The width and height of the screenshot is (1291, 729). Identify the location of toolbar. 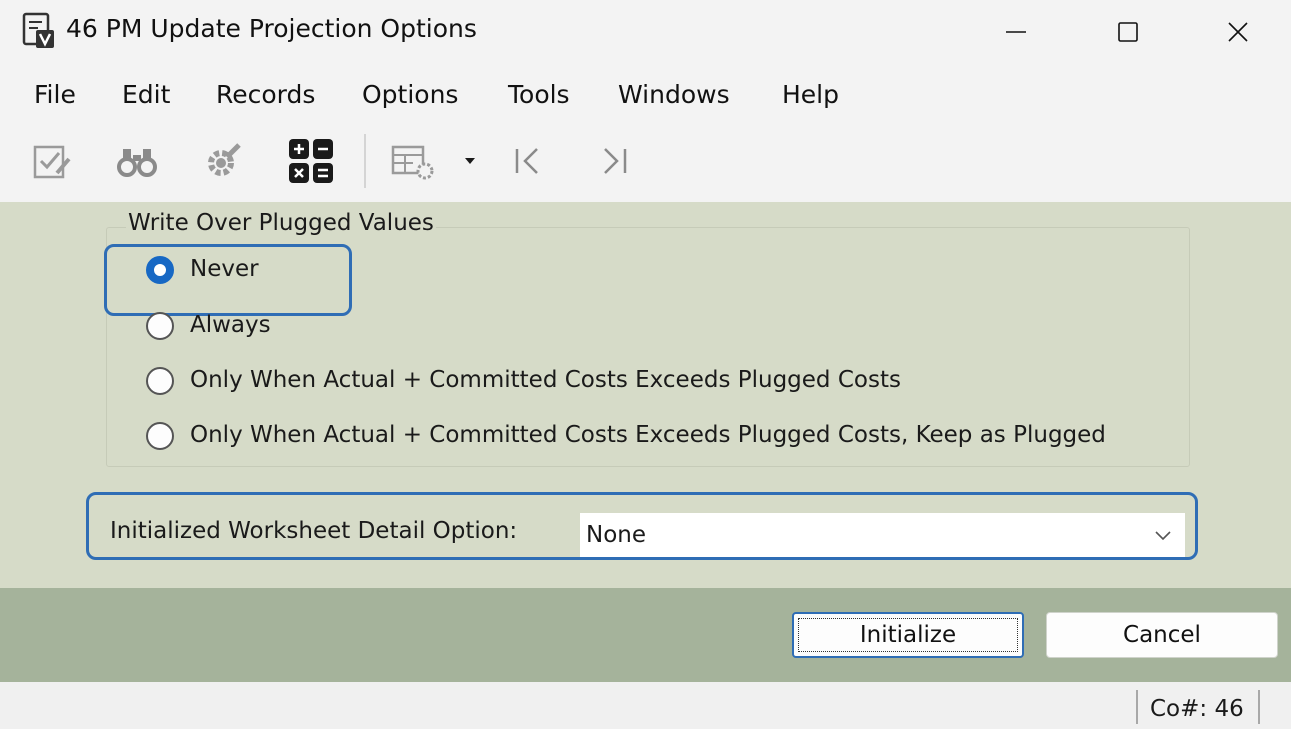
(645, 162).